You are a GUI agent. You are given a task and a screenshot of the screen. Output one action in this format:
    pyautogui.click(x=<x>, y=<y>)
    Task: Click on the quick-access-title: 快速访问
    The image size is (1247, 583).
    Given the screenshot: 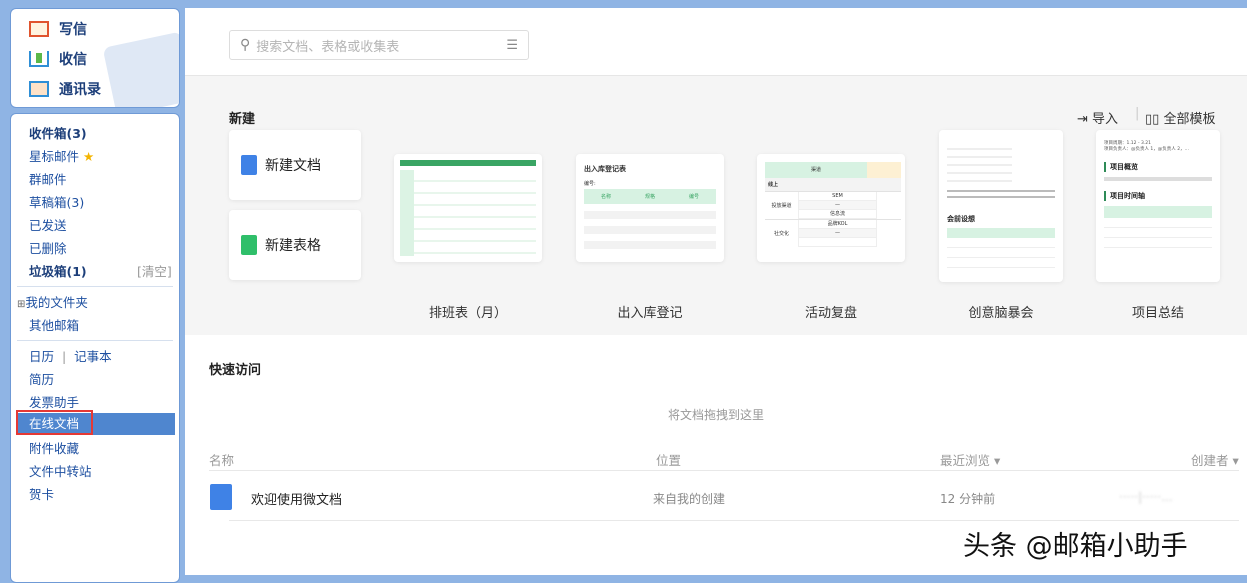 What is the action you would take?
    pyautogui.click(x=235, y=370)
    